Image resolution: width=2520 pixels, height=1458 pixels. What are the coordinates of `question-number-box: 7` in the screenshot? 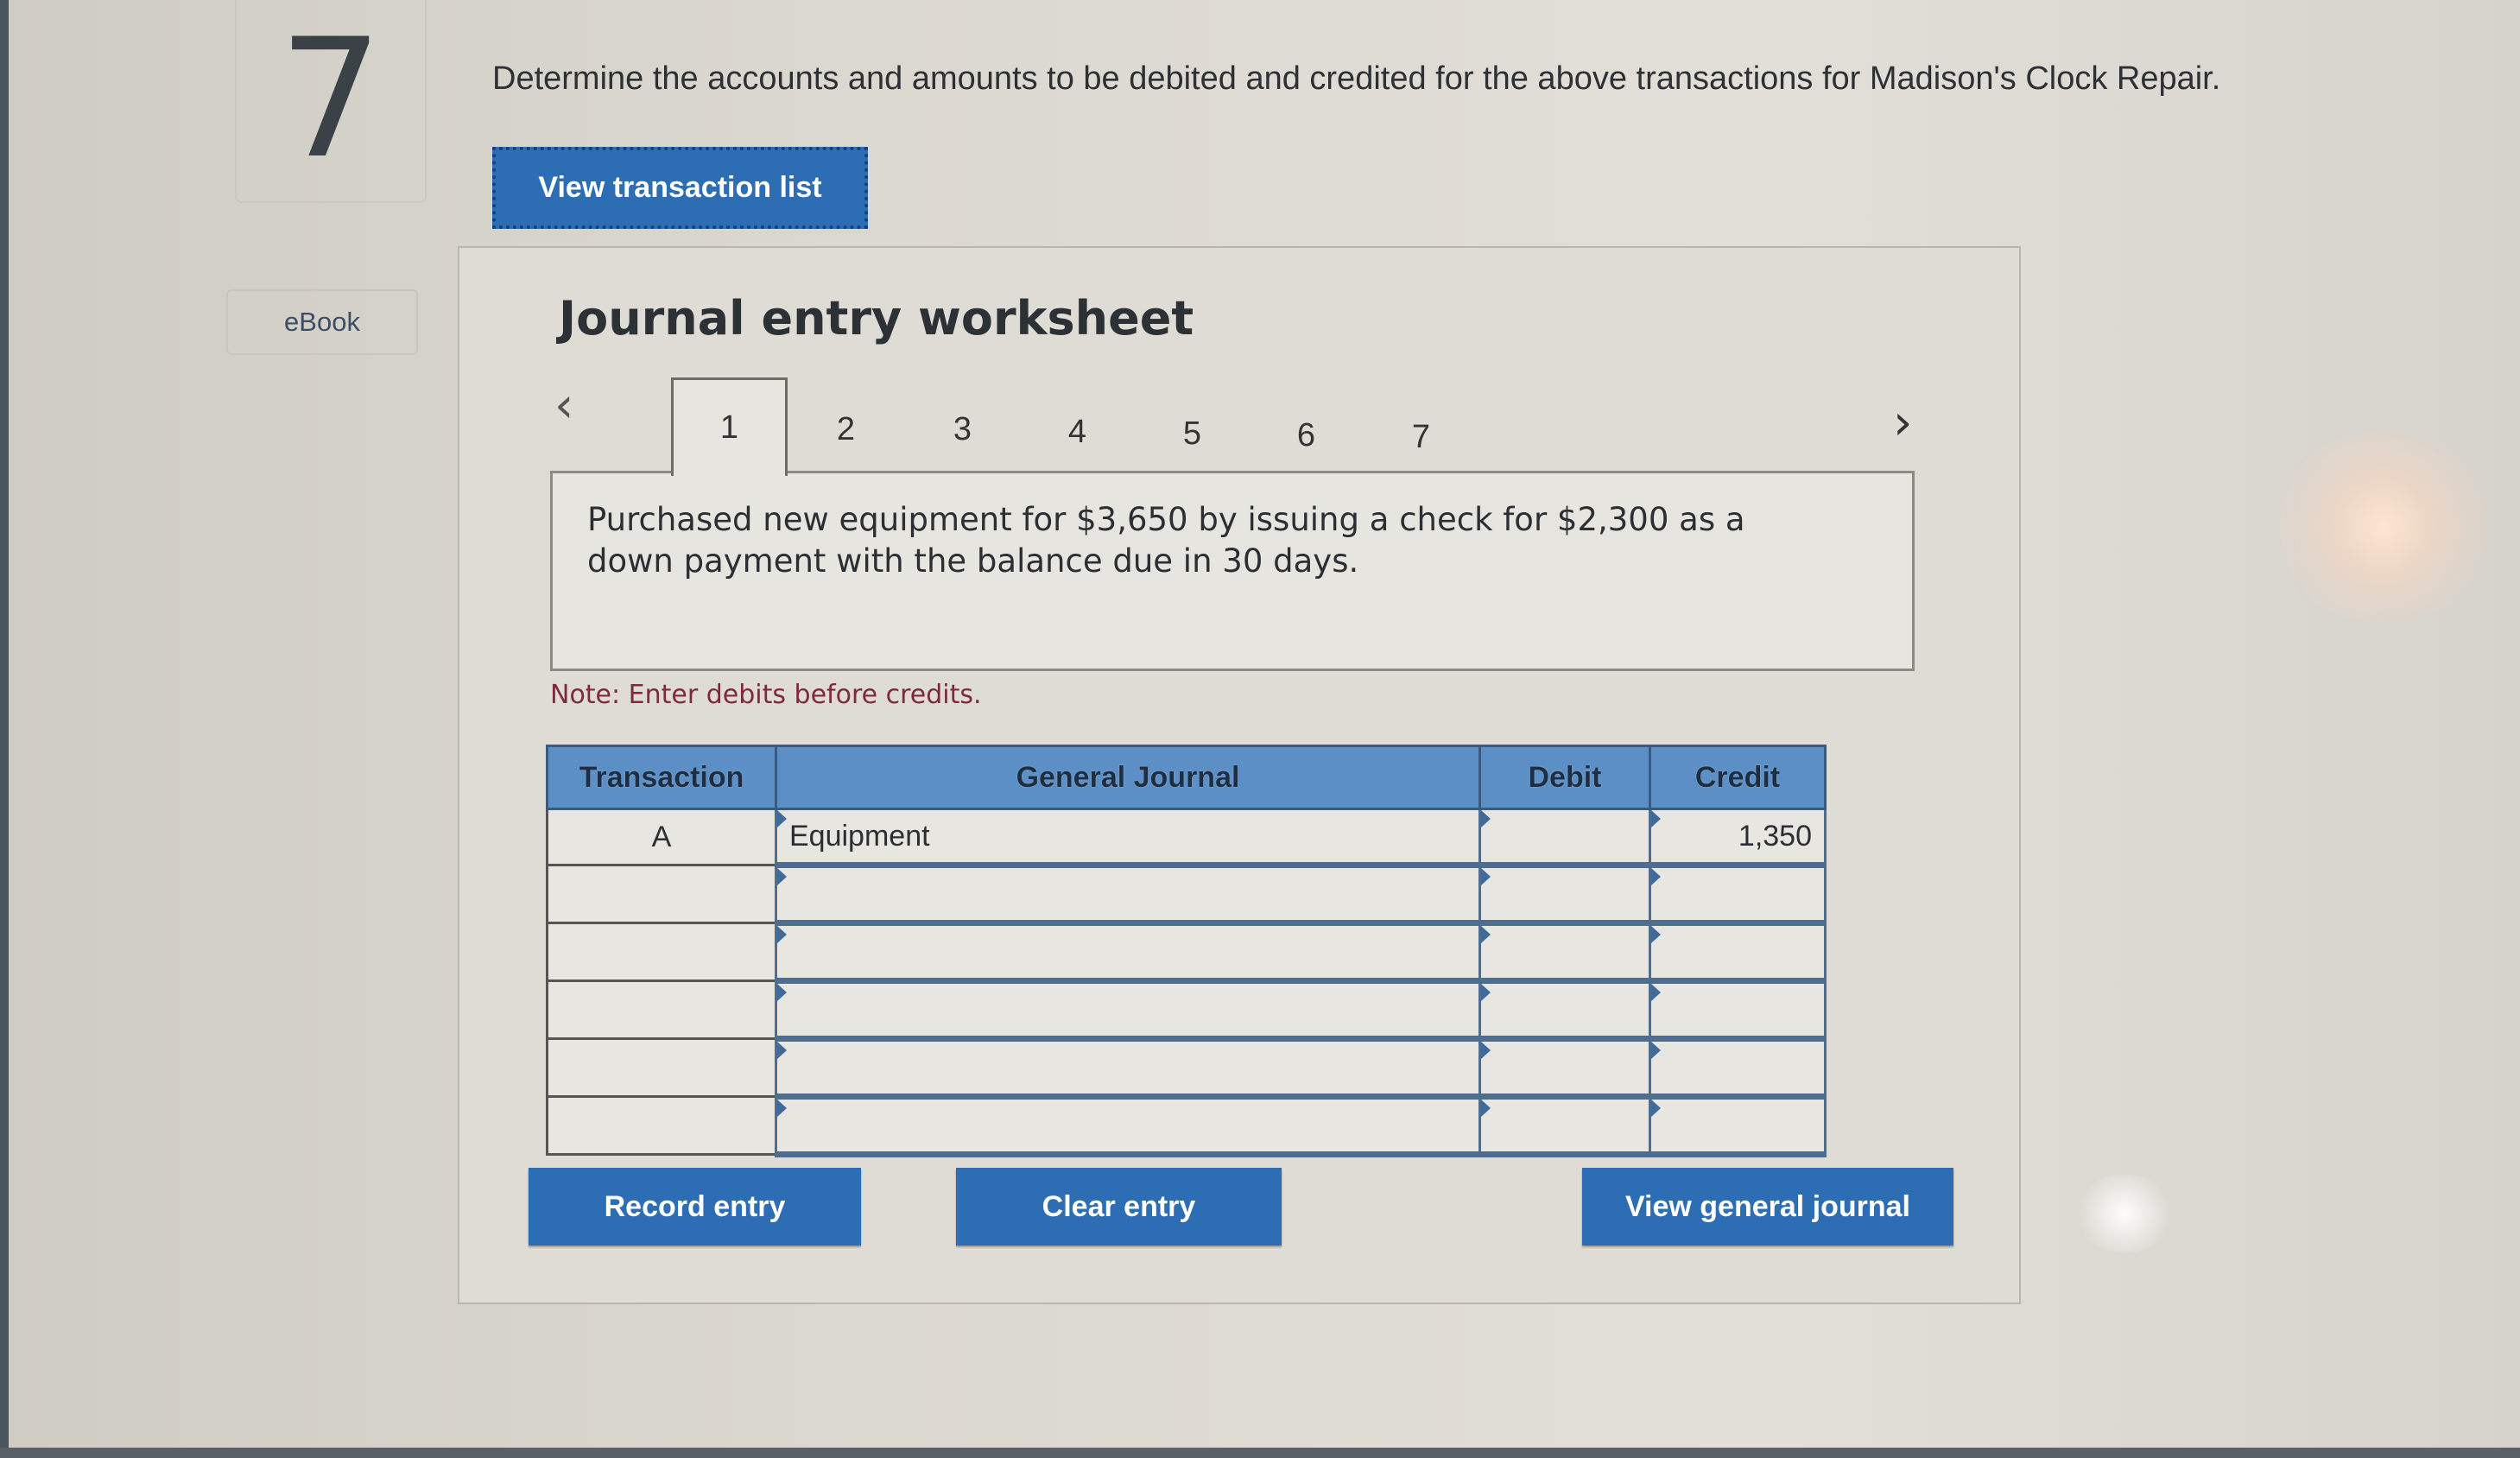 It's located at (331, 101).